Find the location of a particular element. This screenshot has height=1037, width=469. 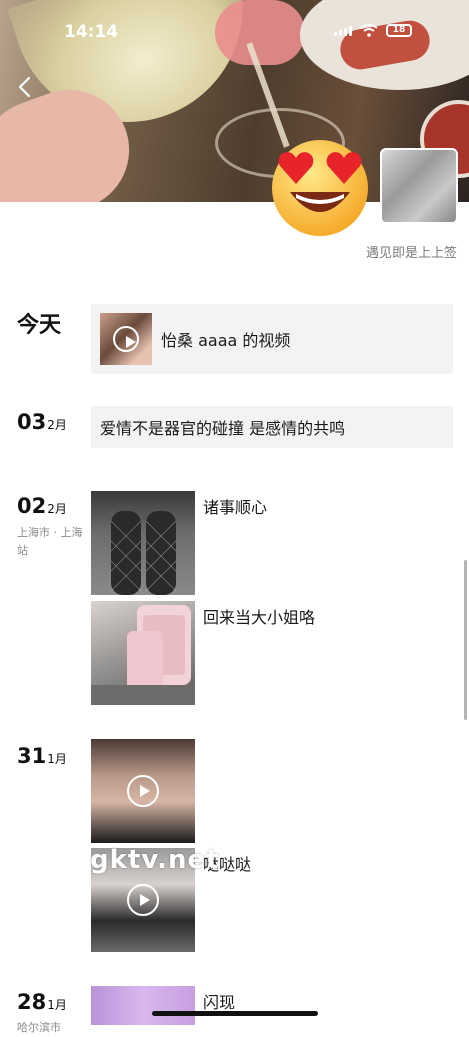

home-indicator is located at coordinates (235, 1013).